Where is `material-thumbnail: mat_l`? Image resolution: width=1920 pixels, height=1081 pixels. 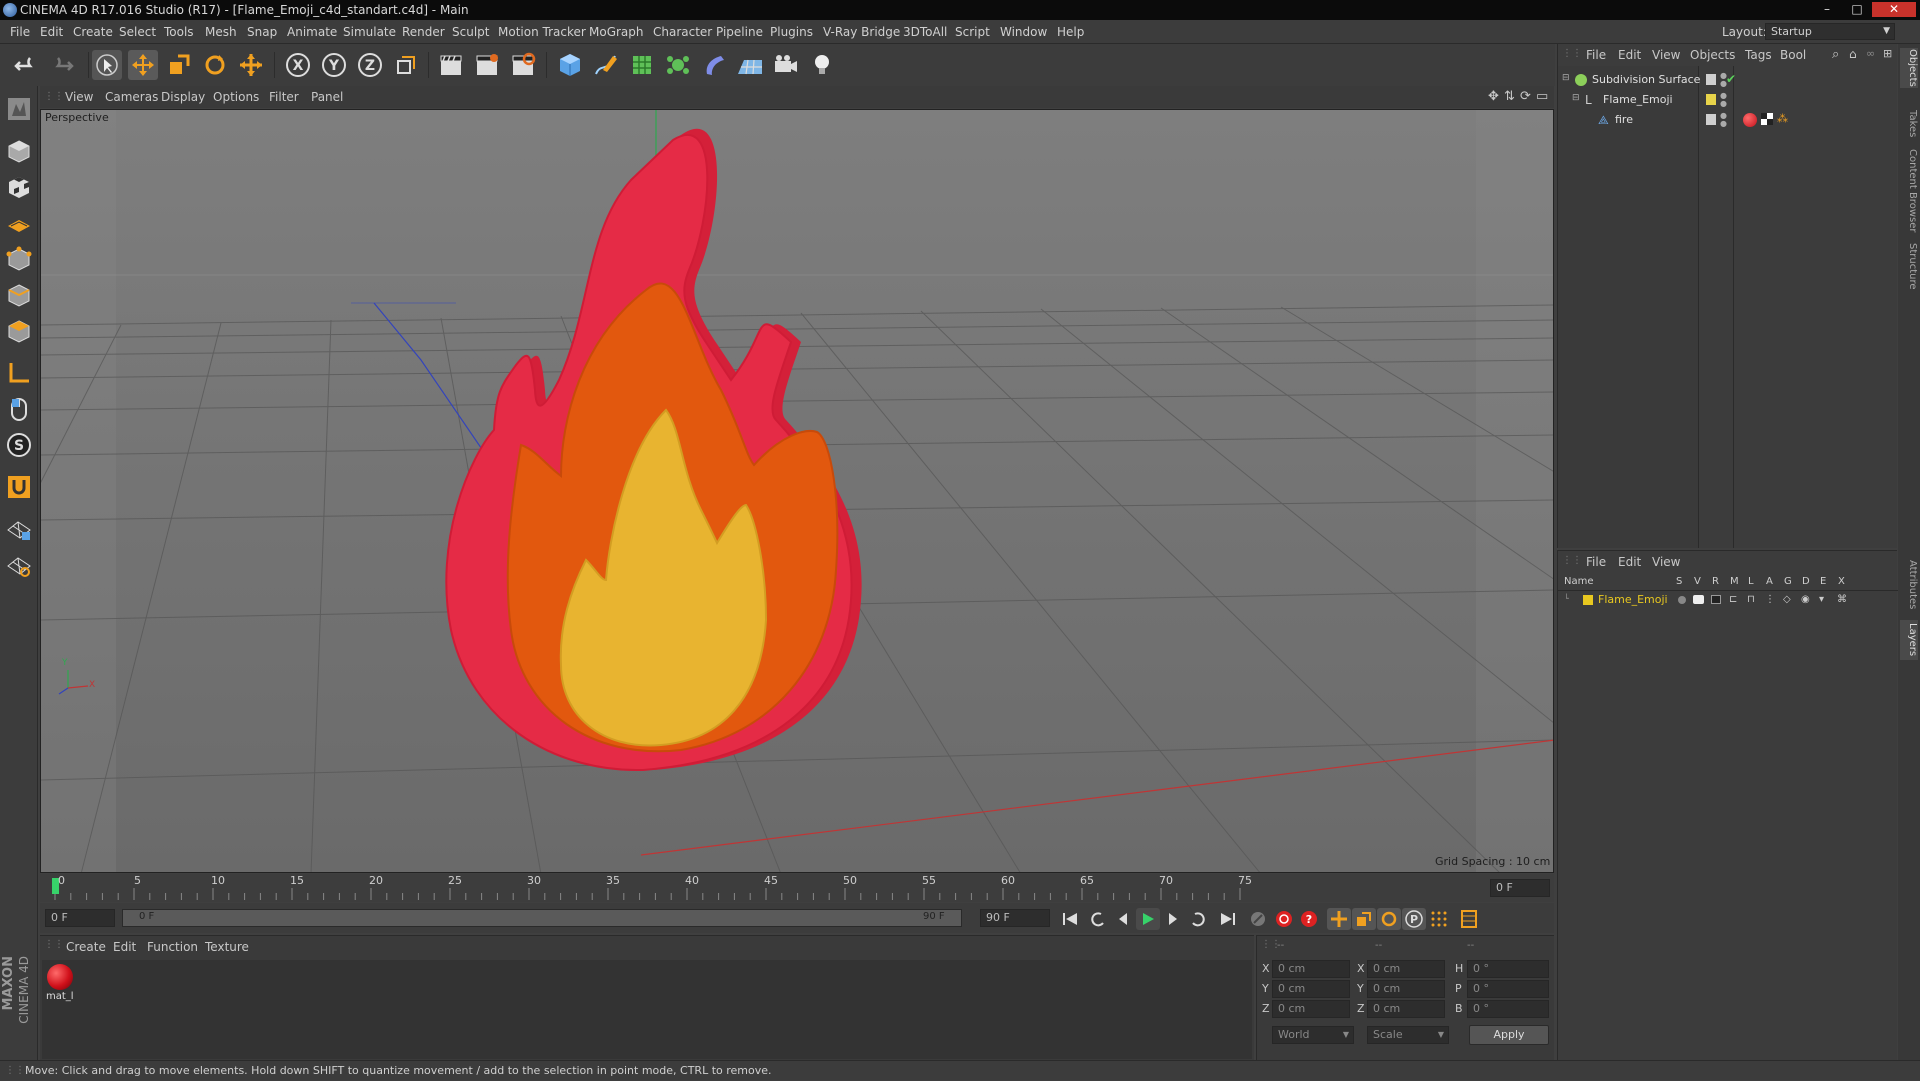 material-thumbnail: mat_l is located at coordinates (60, 983).